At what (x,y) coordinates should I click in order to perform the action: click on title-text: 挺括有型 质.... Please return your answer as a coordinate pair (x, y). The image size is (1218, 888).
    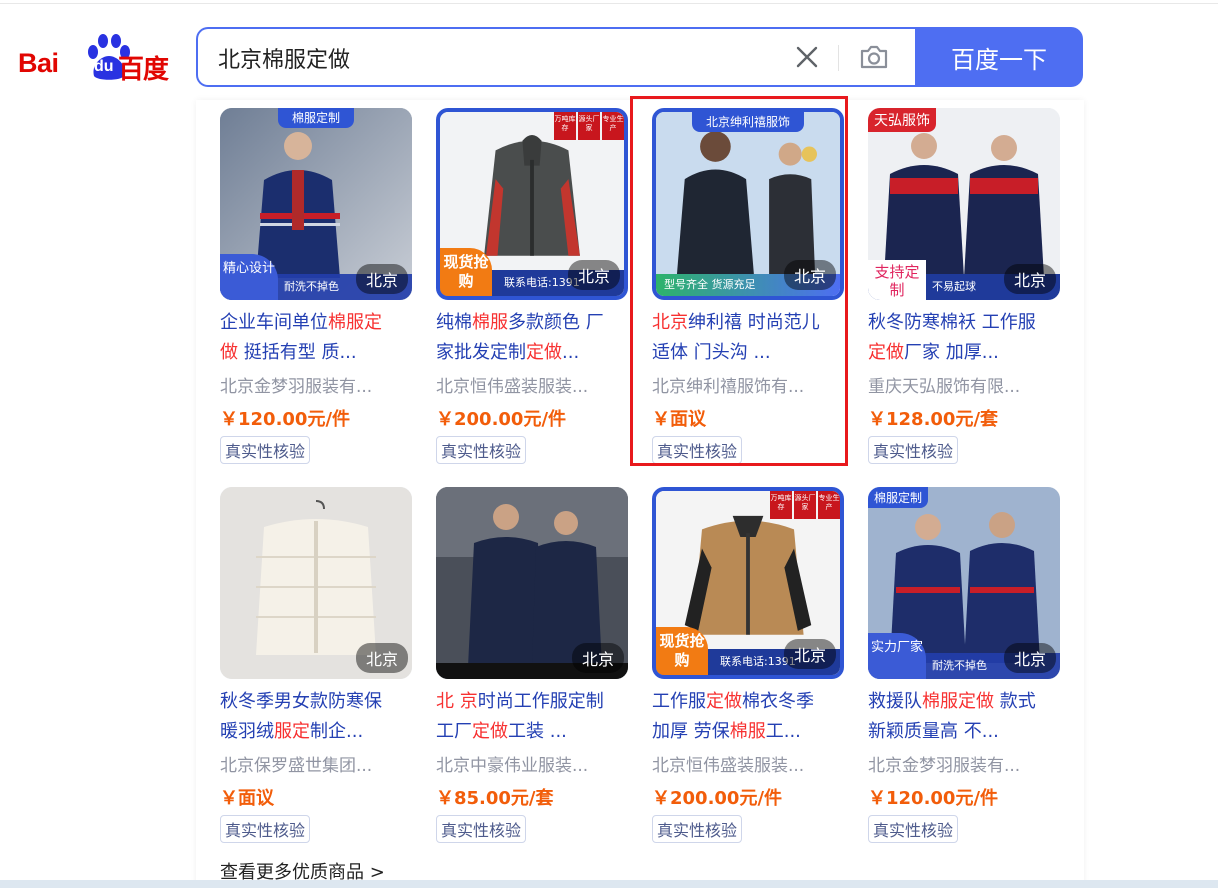
    Looking at the image, I should click on (297, 352).